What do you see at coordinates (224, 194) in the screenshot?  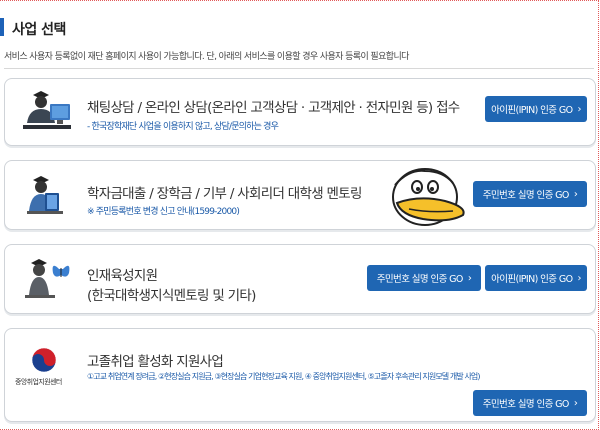 I see `card-title: 학자금대출 / 장학금 / 기부 / 사회리더 대학생 멘토링` at bounding box center [224, 194].